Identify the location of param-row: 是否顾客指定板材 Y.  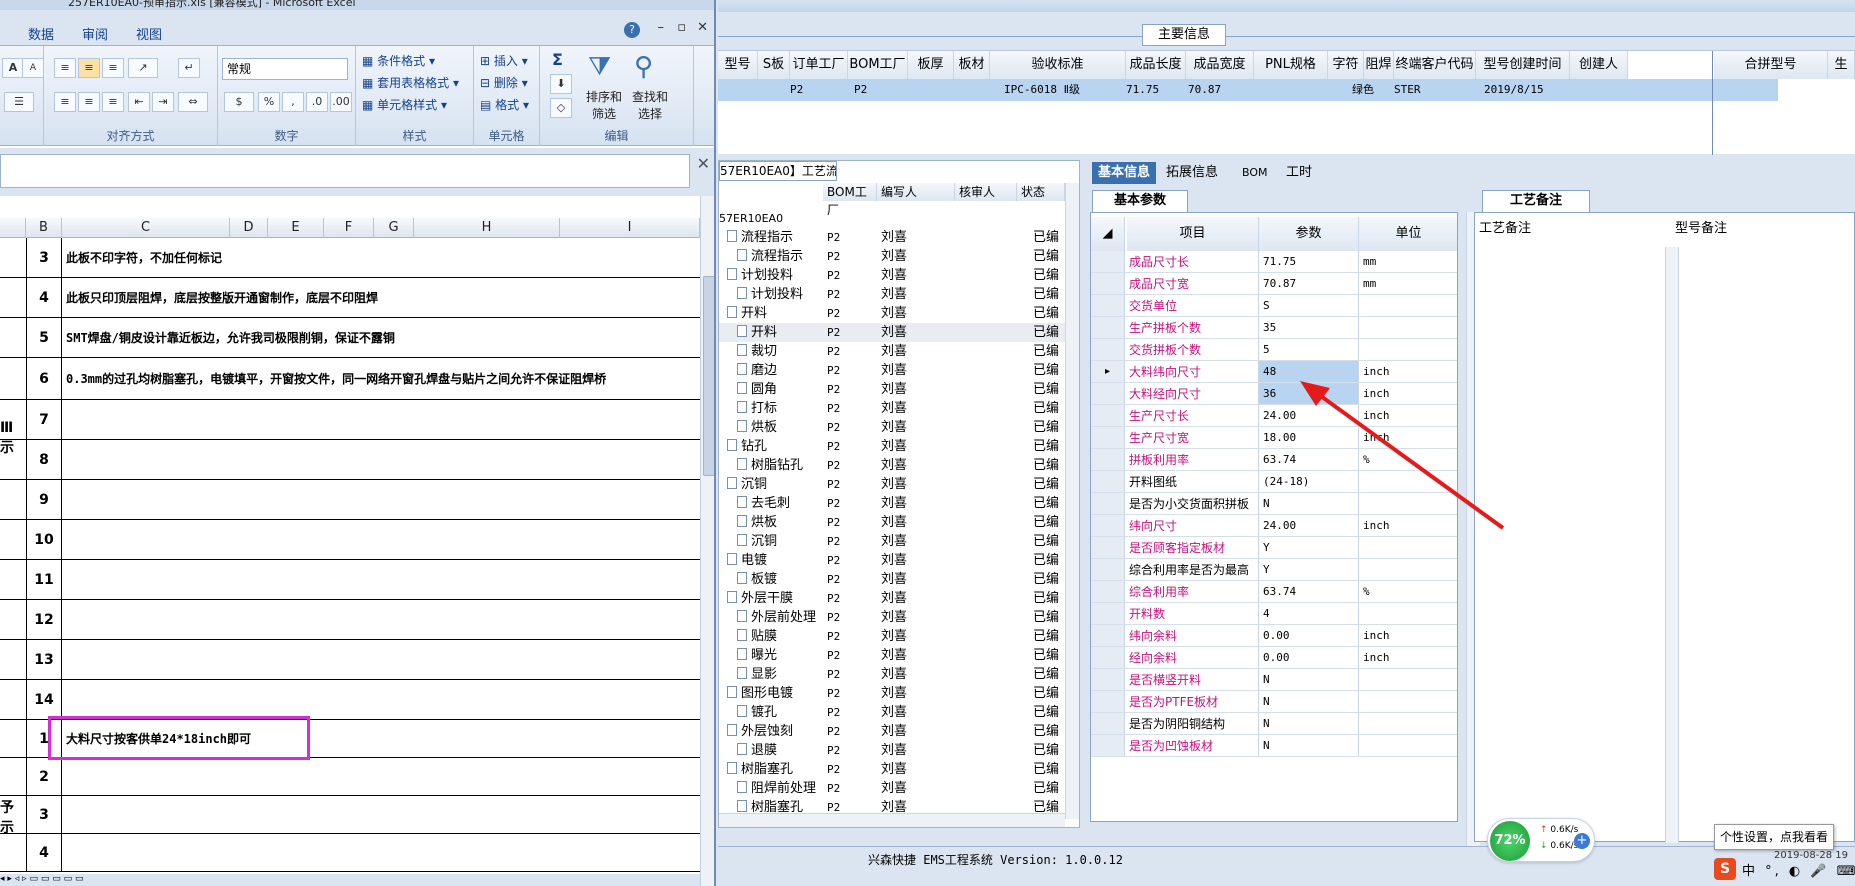
(1274, 548).